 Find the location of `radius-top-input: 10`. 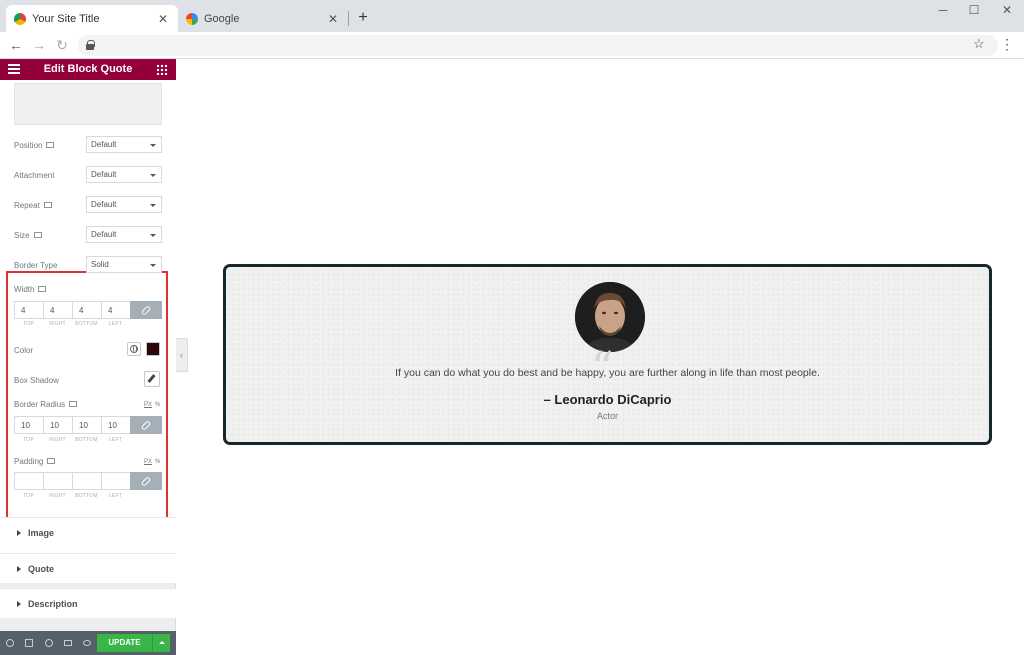

radius-top-input: 10 is located at coordinates (28, 425).